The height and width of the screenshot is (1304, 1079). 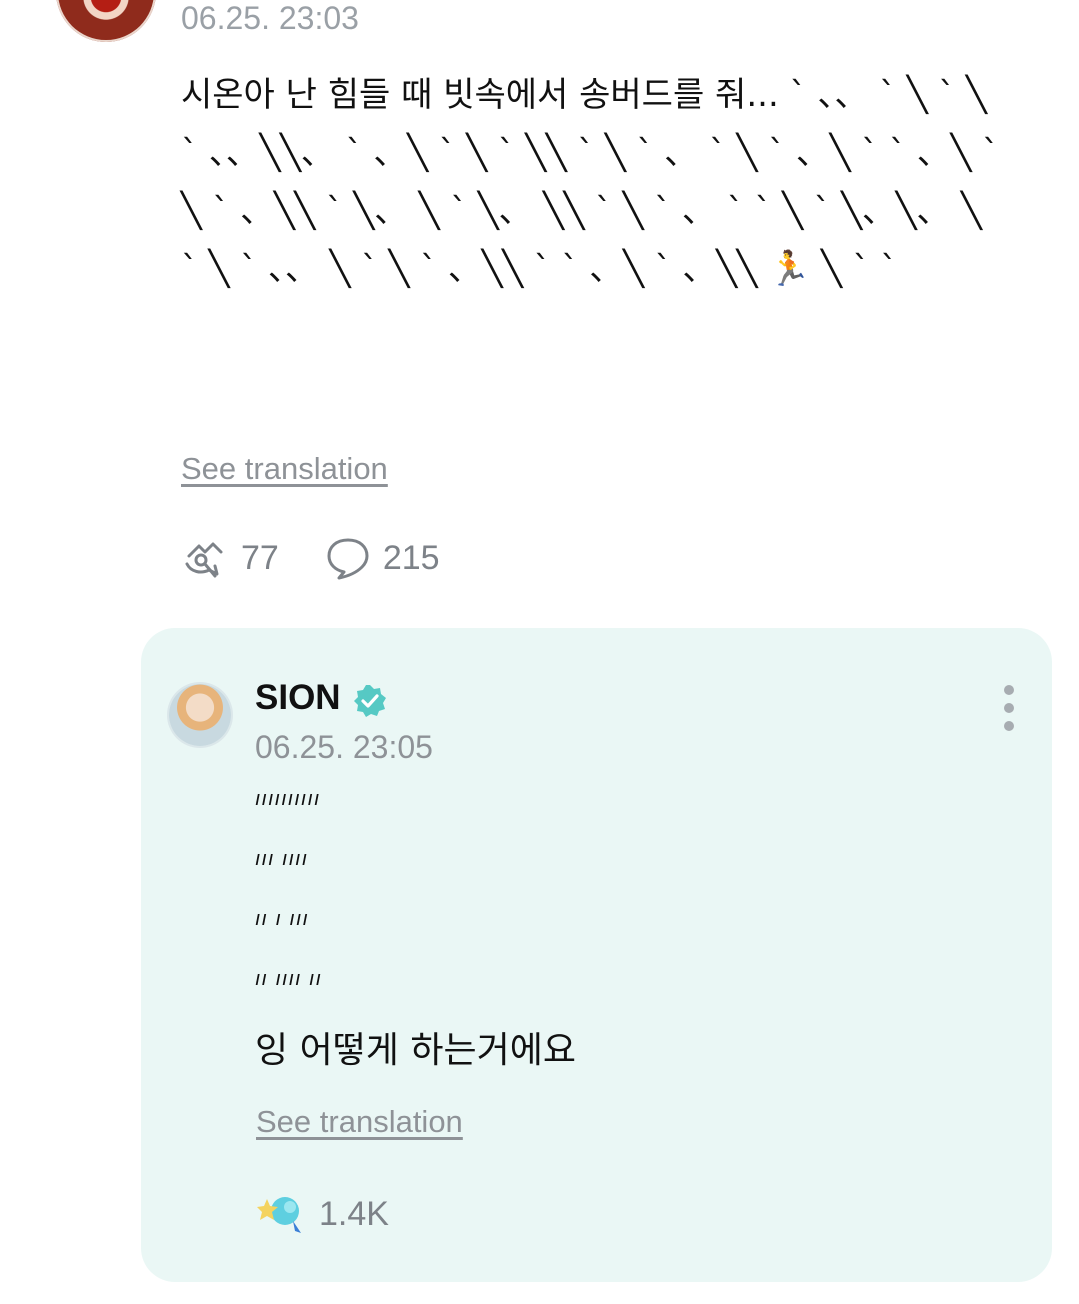 I want to click on reply-timestamp: 06.25. 23:05, so click(x=344, y=747).